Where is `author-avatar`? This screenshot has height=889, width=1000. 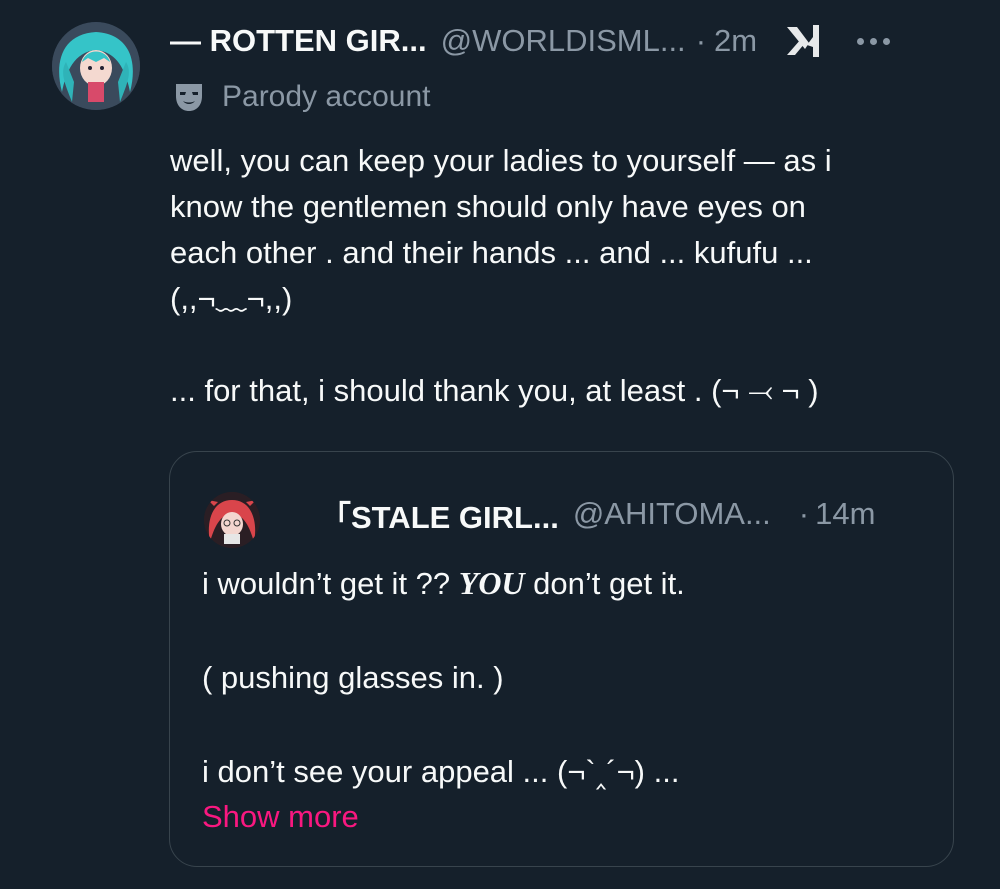 author-avatar is located at coordinates (96, 66).